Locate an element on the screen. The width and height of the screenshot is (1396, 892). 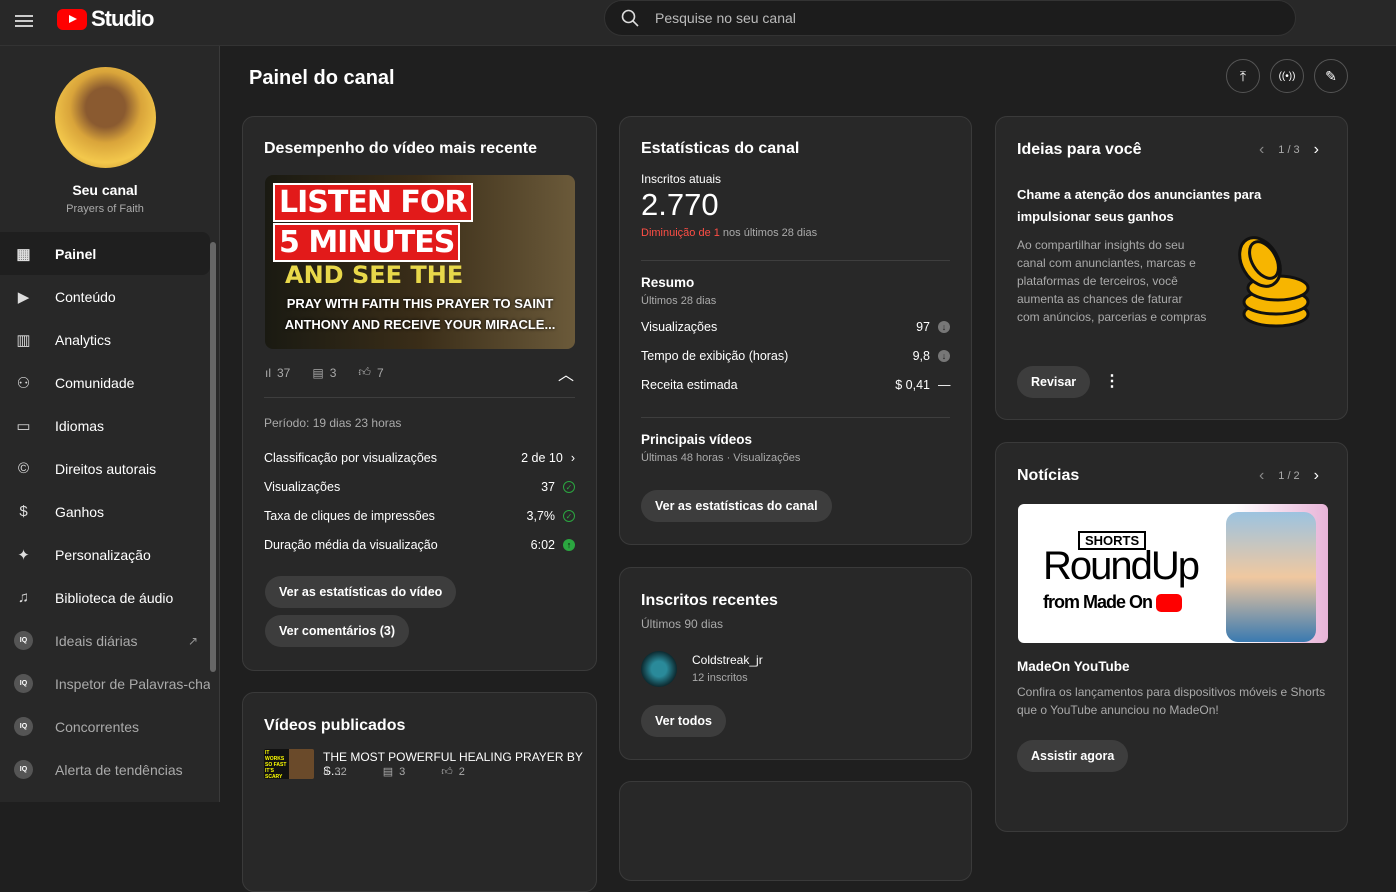
sidebar-item-biblioteca: ♫ Biblioteca de áudio is located at coordinates (105, 597).